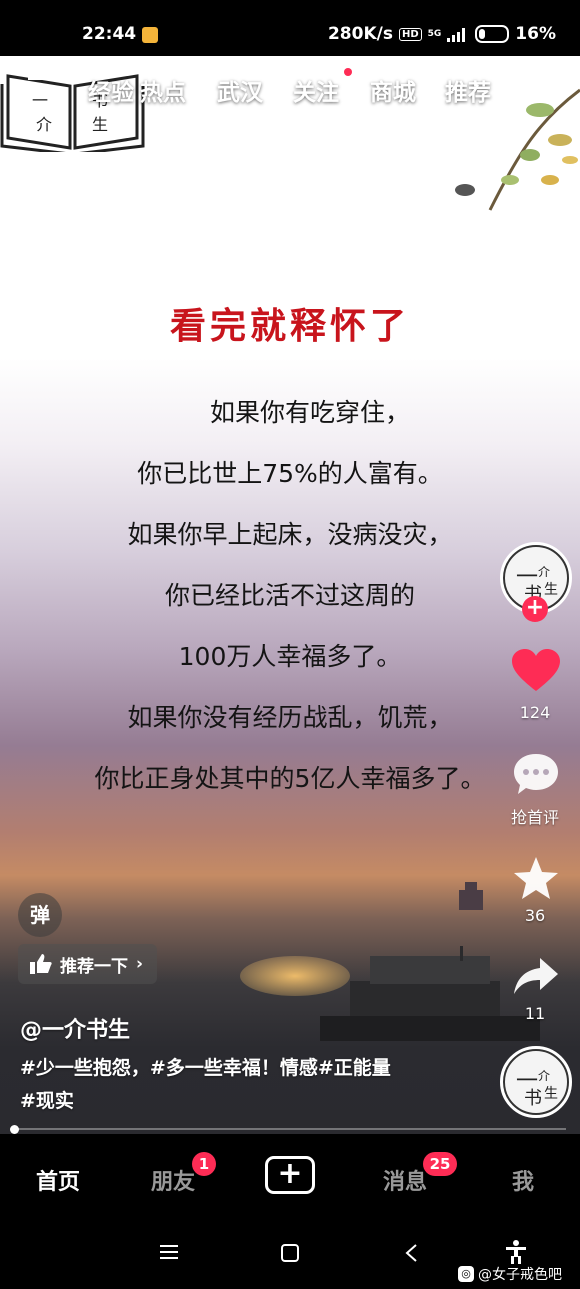 This screenshot has height=1289, width=580. I want to click on tab-messages: 消息, so click(405, 1180).